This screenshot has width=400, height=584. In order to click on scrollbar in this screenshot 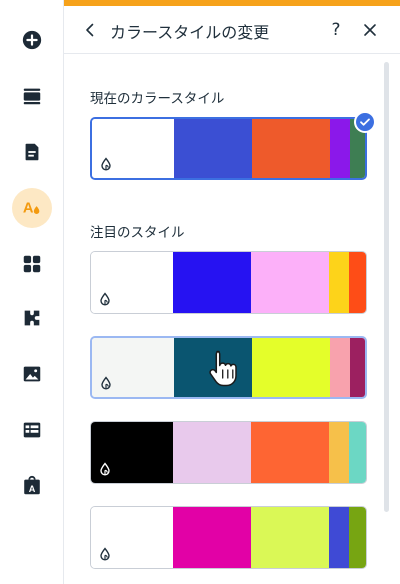, I will do `click(386, 287)`.